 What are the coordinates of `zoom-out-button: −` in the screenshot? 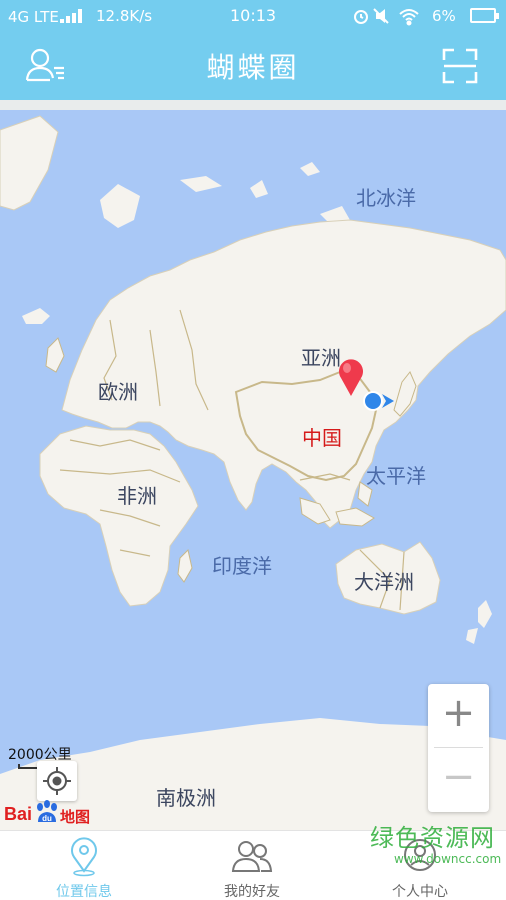 It's located at (458, 779).